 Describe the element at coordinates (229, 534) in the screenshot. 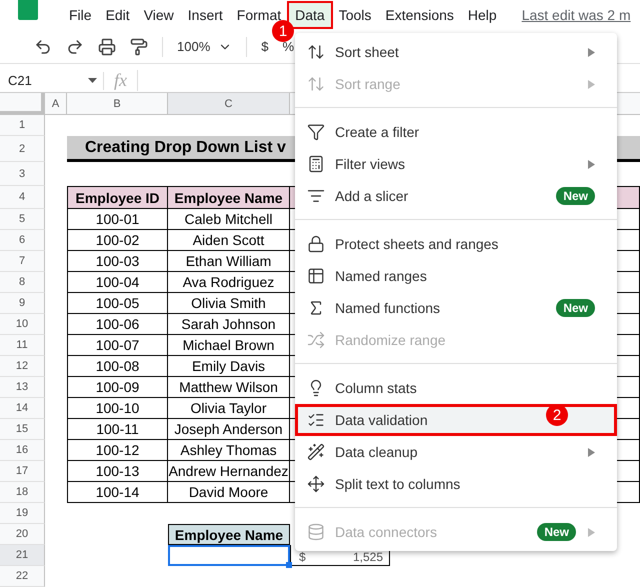

I see `lookup-header: Employee Name` at that location.